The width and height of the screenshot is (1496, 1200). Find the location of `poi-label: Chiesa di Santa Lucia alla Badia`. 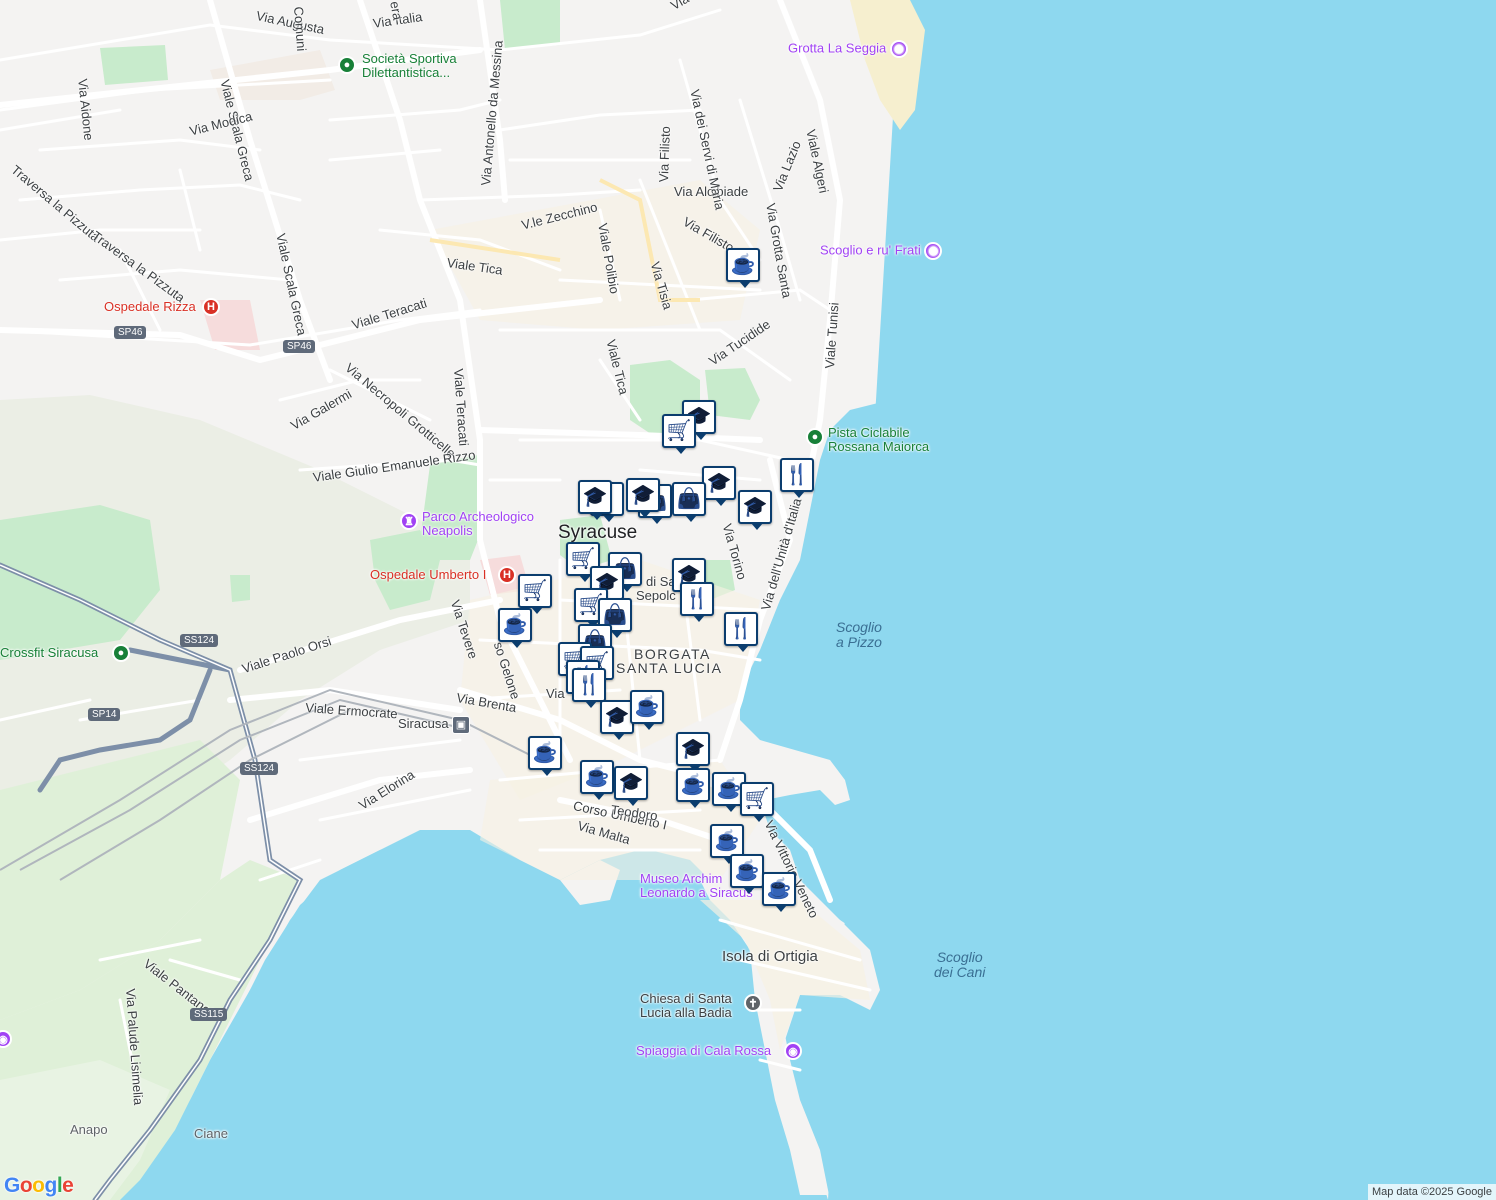

poi-label: Chiesa di Santa Lucia alla Badia is located at coordinates (686, 1006).